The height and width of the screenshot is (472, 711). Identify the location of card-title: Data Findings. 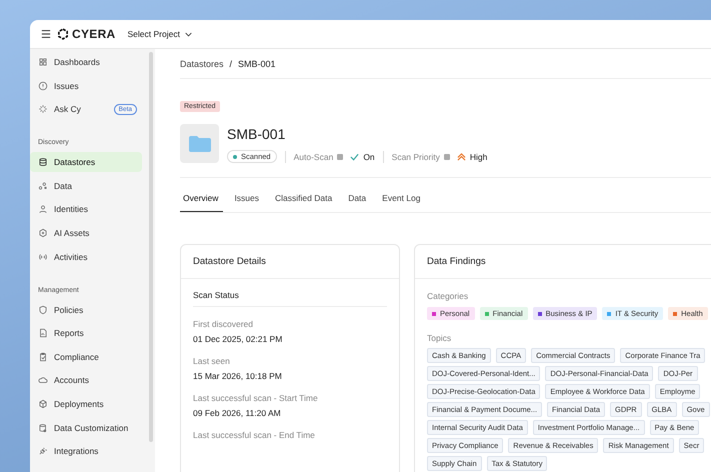
(563, 262).